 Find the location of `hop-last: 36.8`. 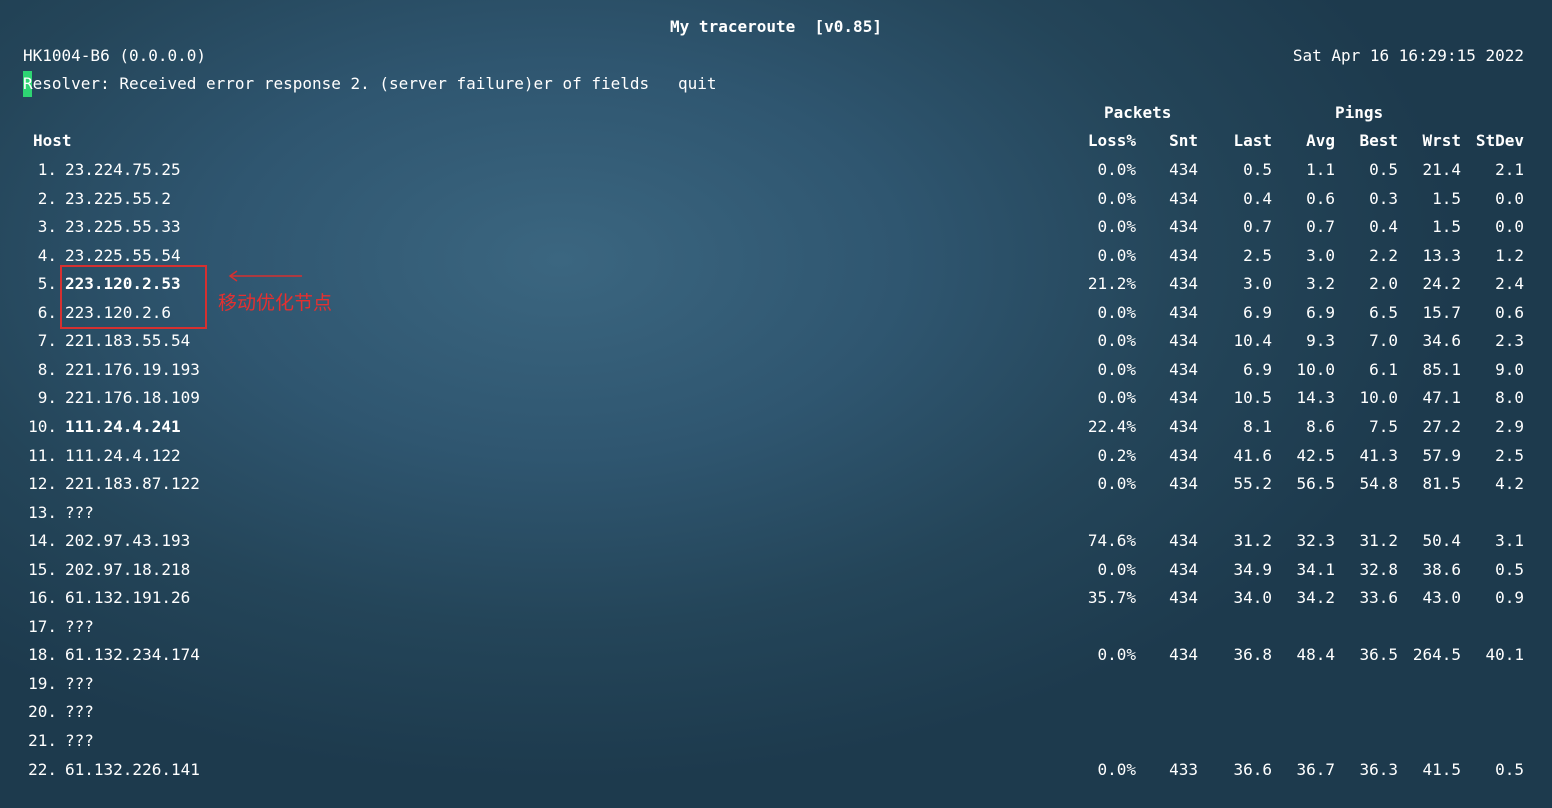

hop-last: 36.8 is located at coordinates (1252, 655).